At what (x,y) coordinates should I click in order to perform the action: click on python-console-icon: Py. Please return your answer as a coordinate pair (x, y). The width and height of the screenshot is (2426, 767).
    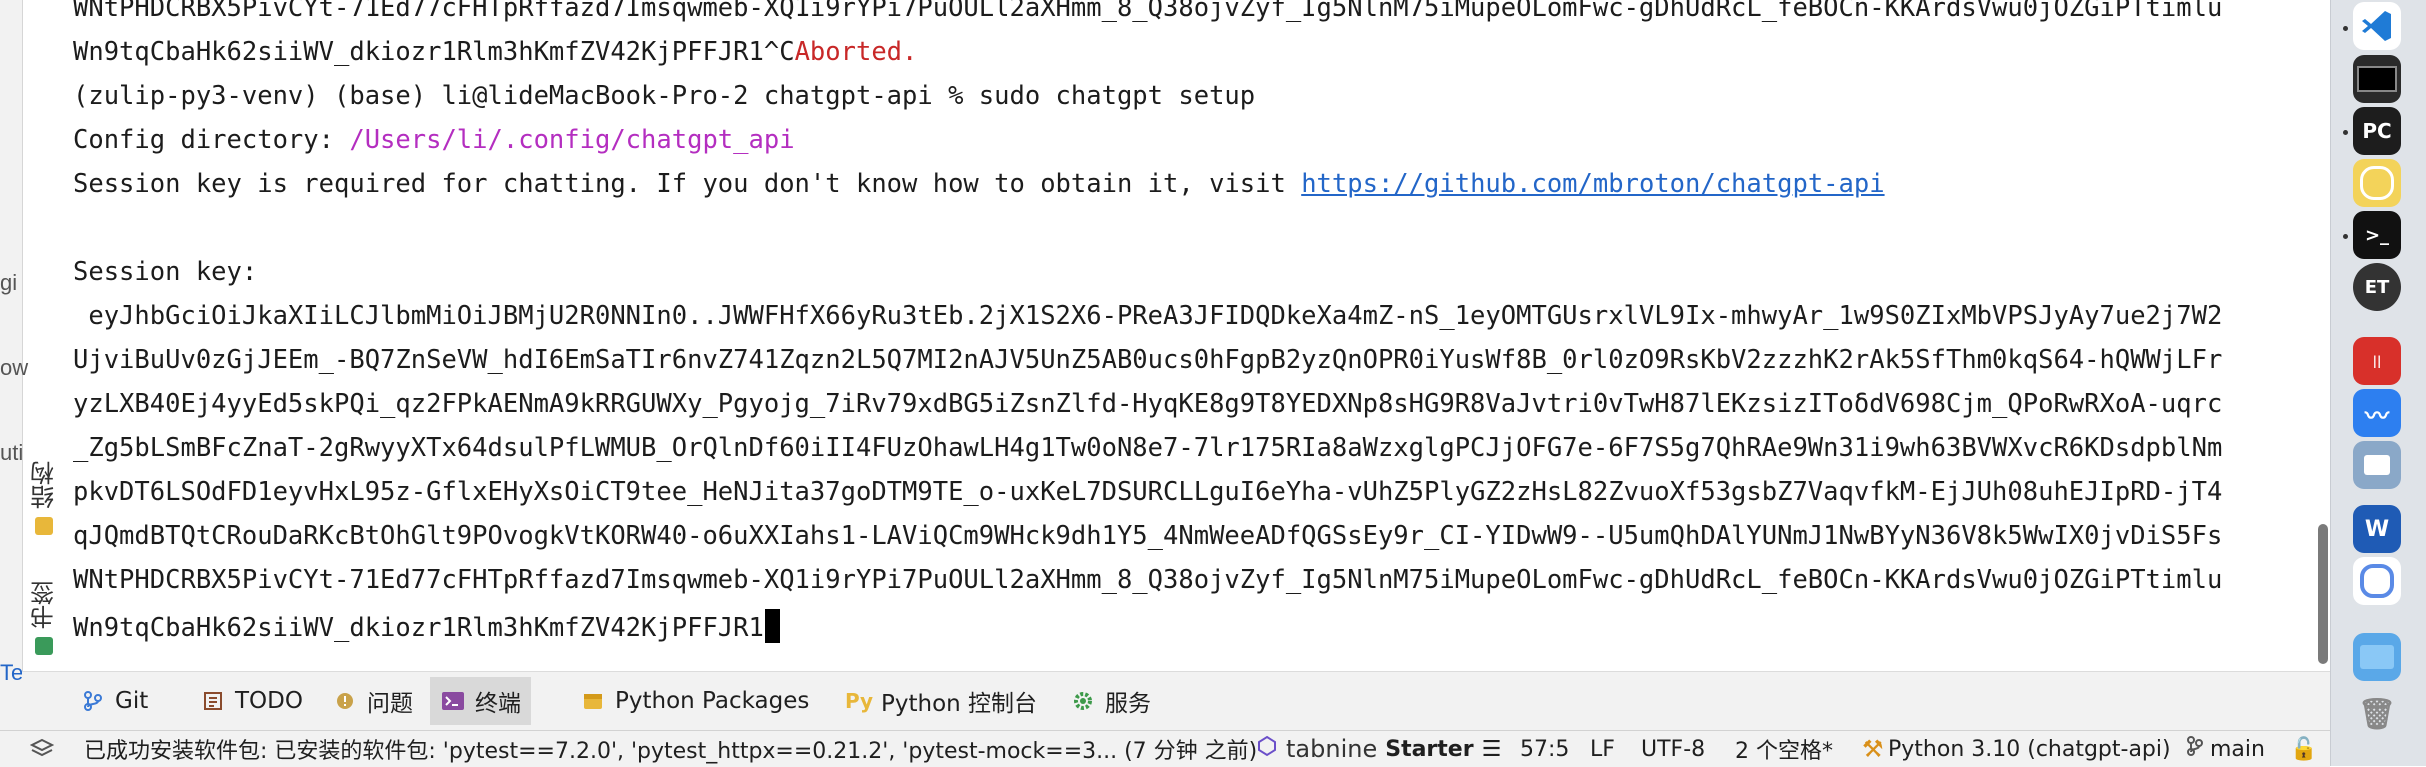
    Looking at the image, I should click on (859, 701).